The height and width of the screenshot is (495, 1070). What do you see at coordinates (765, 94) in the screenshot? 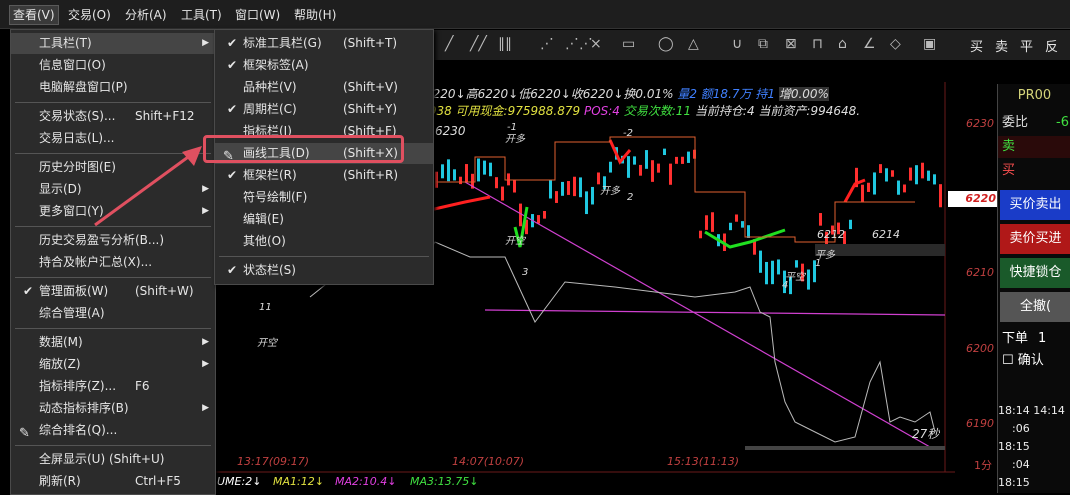
I see `quote-open-interest: 持1` at bounding box center [765, 94].